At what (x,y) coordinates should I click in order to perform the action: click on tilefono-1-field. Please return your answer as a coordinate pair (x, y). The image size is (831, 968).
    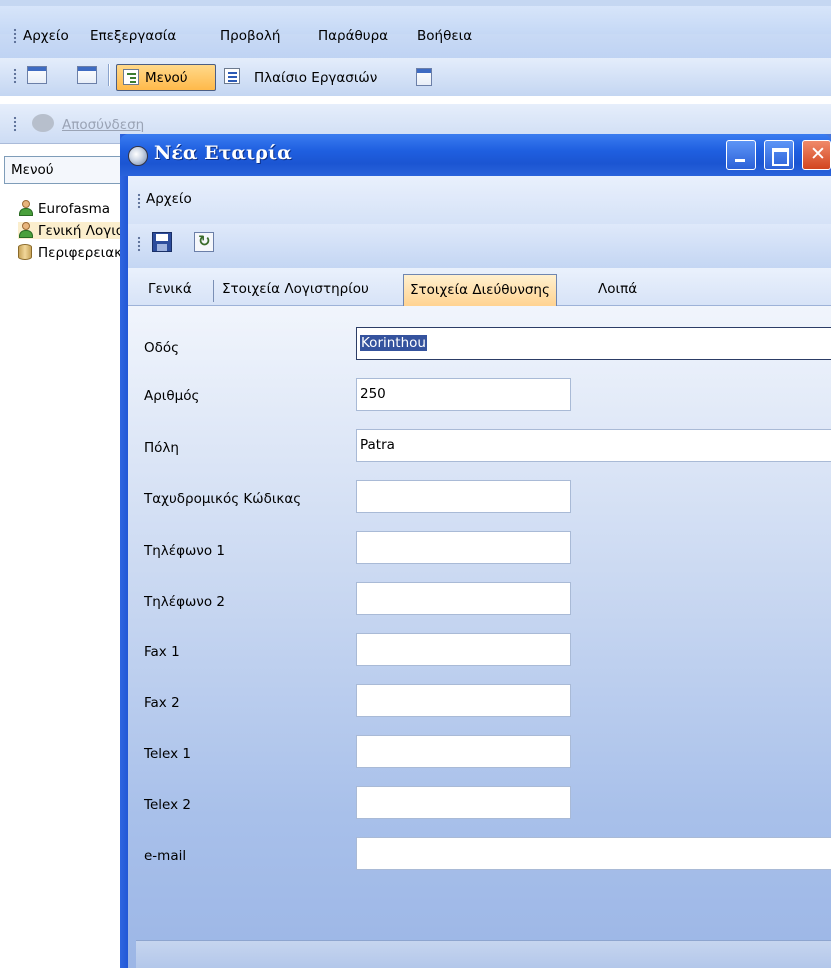
    Looking at the image, I should click on (463, 547).